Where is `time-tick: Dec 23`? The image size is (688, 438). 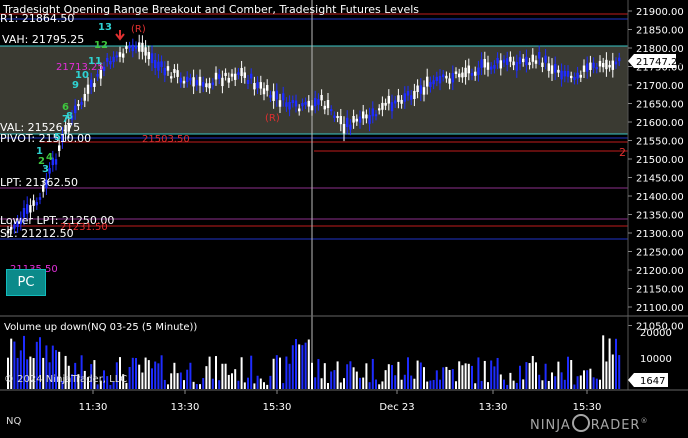 time-tick: Dec 23 is located at coordinates (396, 407).